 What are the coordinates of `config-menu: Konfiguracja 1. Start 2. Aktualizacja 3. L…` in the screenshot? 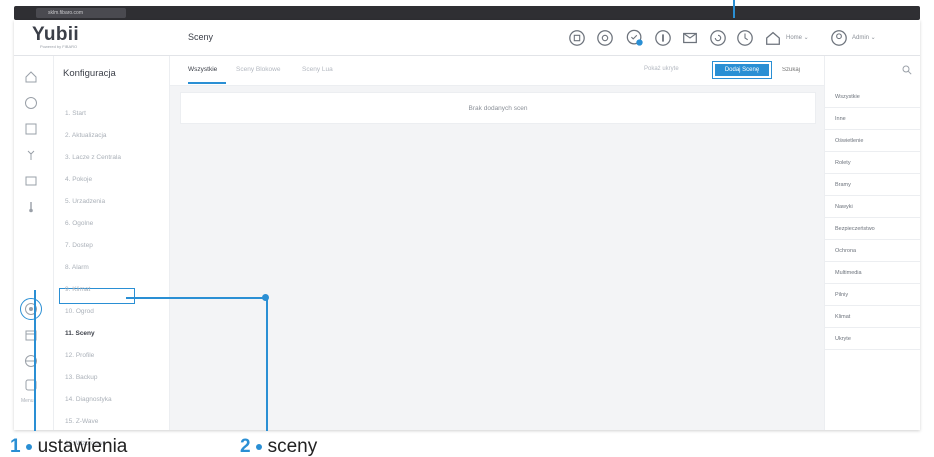 It's located at (112, 251).